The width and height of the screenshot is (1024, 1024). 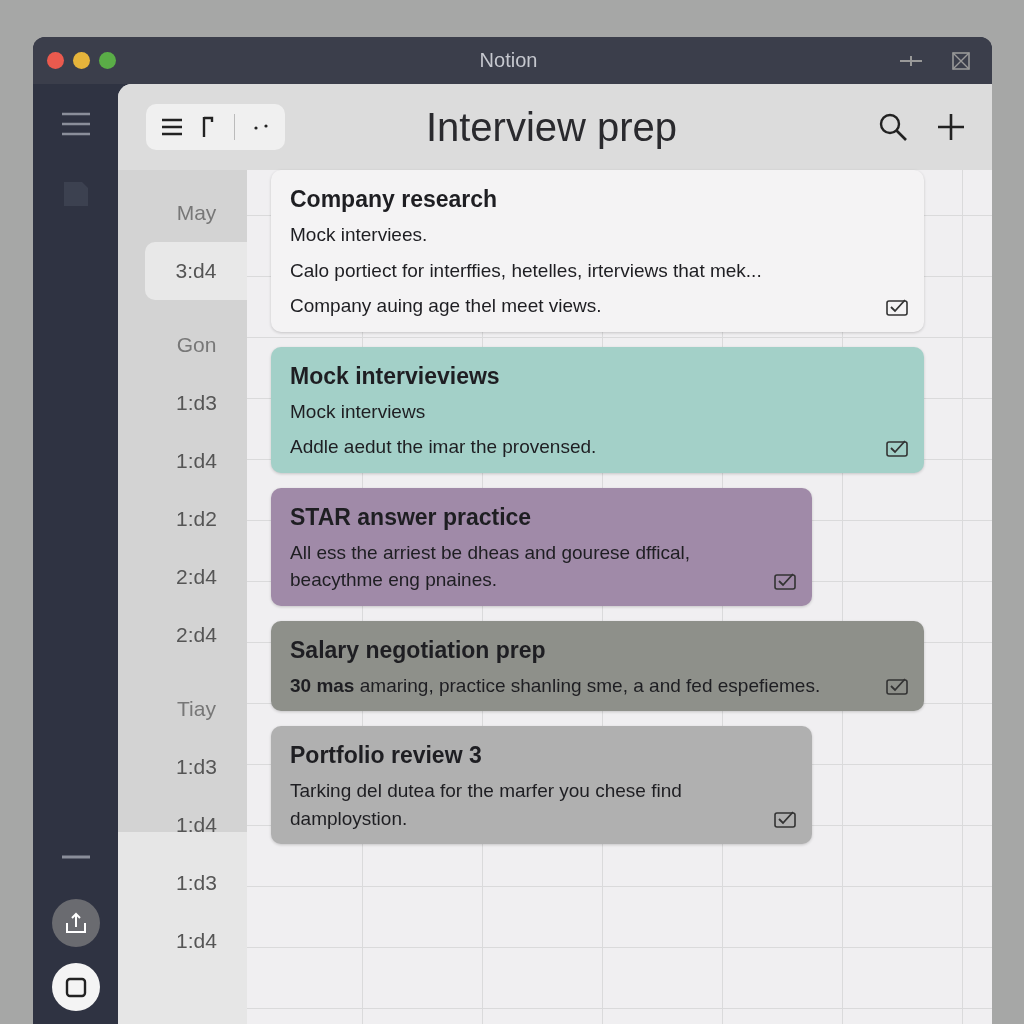 What do you see at coordinates (490, 566) in the screenshot?
I see `card-text: All ess the arriest be dheas and gourese dffical, beacythme eng pnaines.` at bounding box center [490, 566].